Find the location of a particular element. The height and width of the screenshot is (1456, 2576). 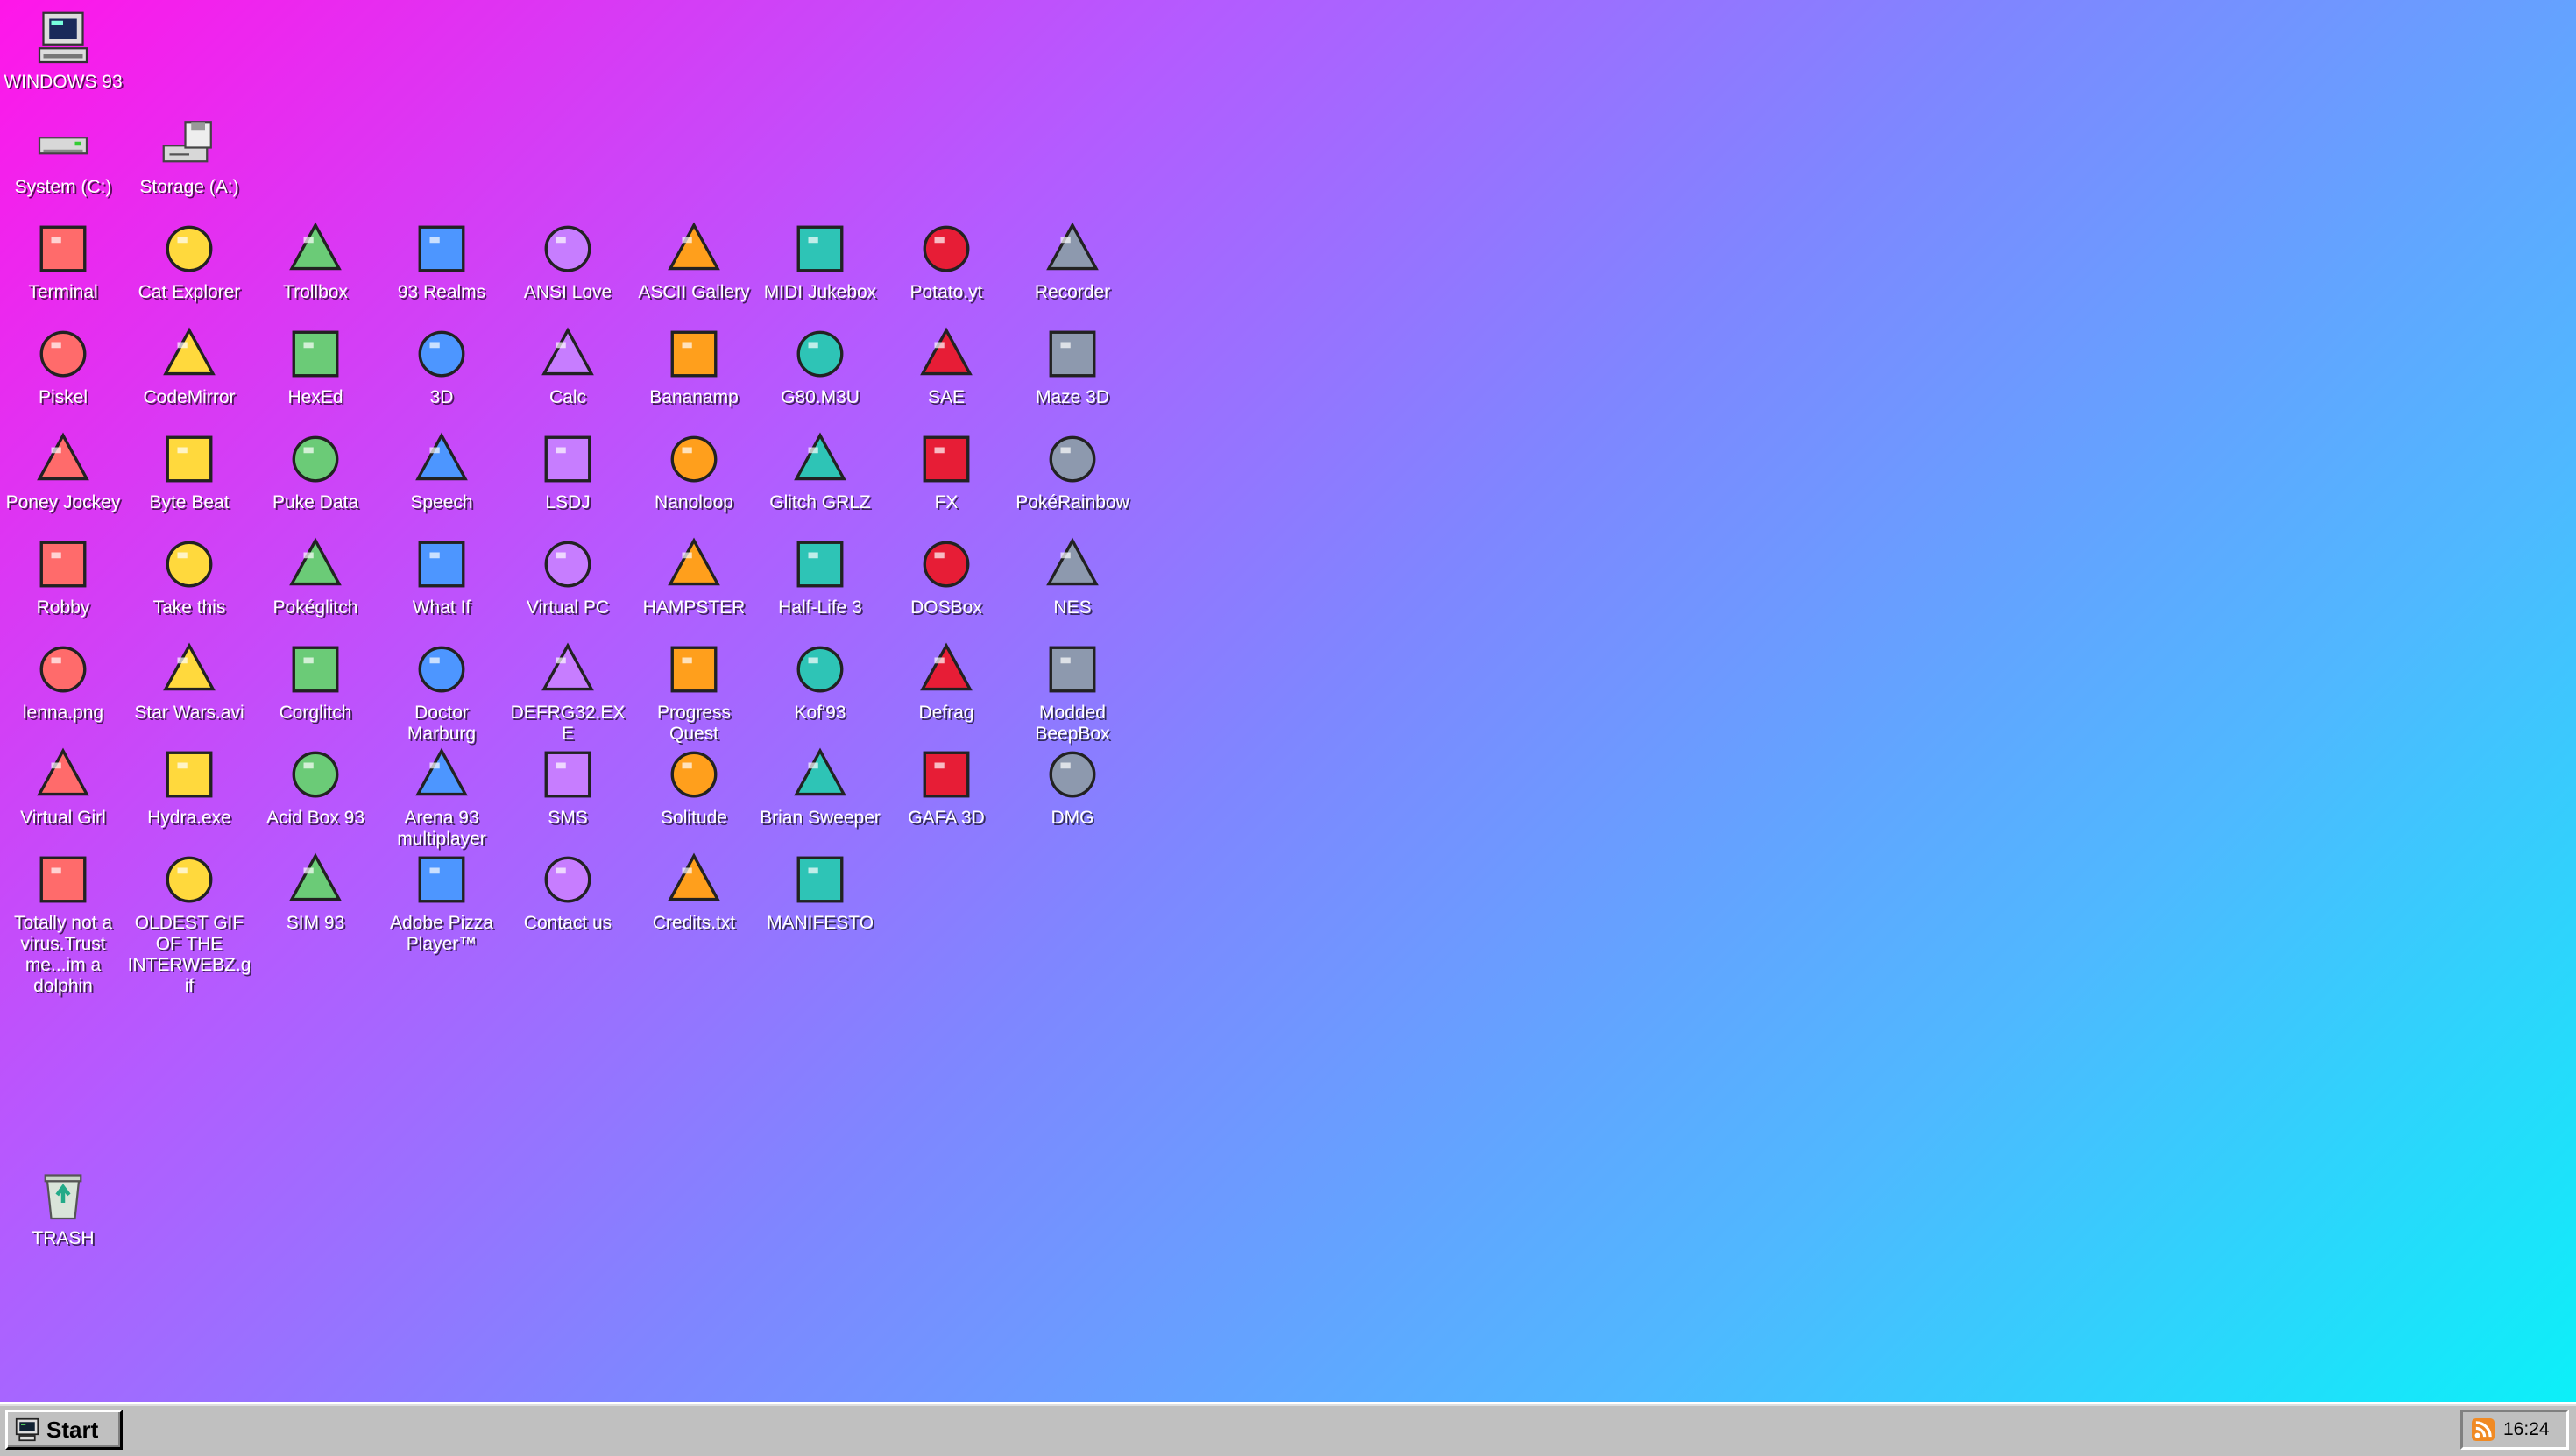

desktop-icon-lenna-png: lenna.png is located at coordinates (63, 681).